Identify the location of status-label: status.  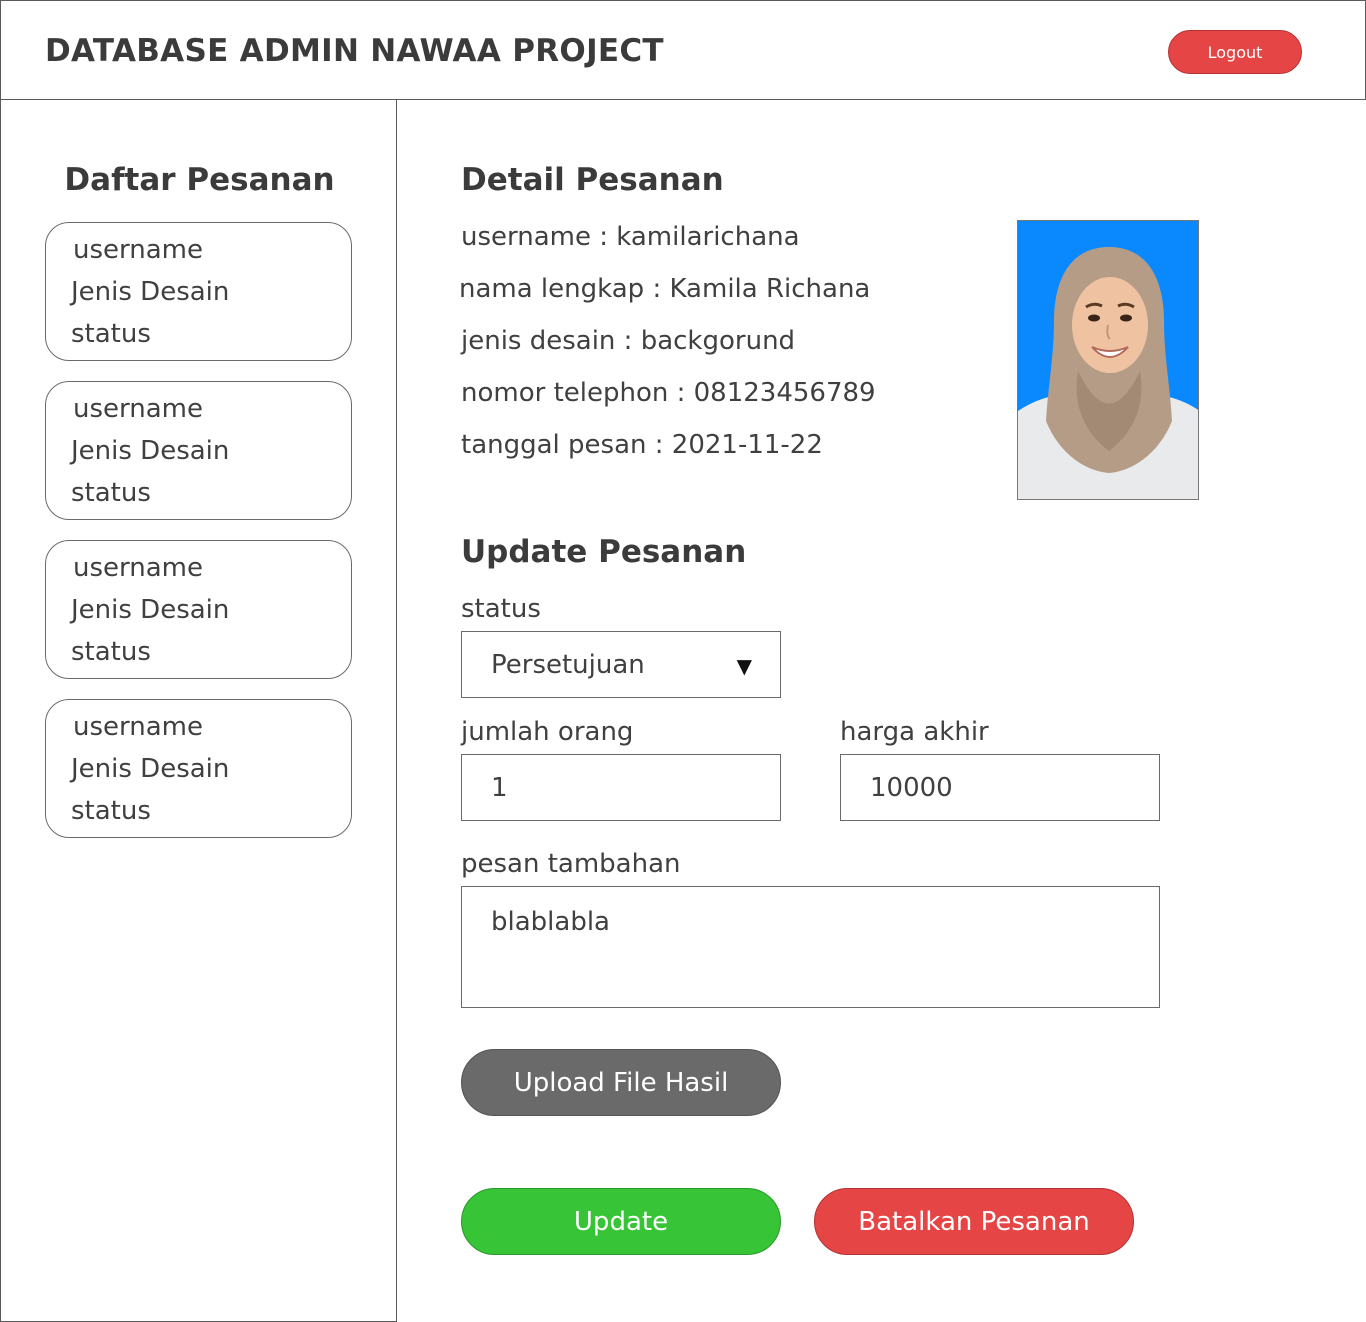
(501, 609).